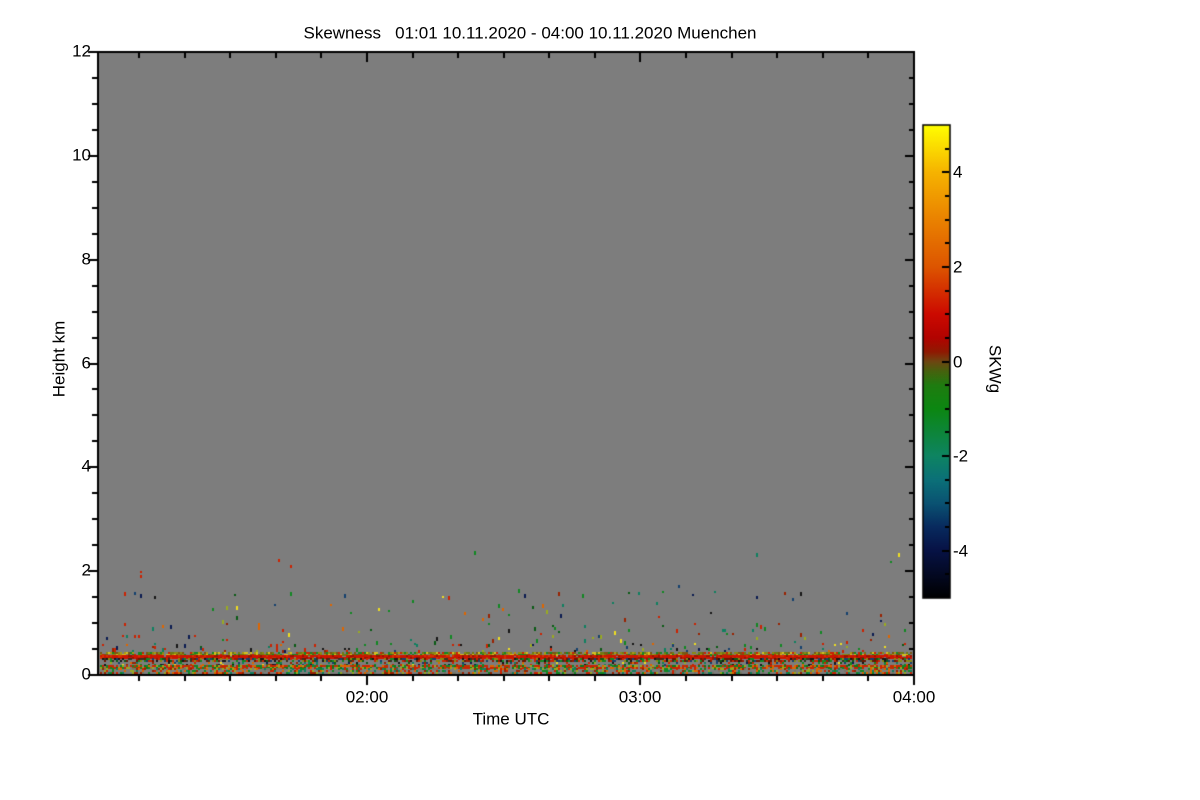  Describe the element at coordinates (367, 697) in the screenshot. I see `x-tick-label-02:00: 02:00` at that location.